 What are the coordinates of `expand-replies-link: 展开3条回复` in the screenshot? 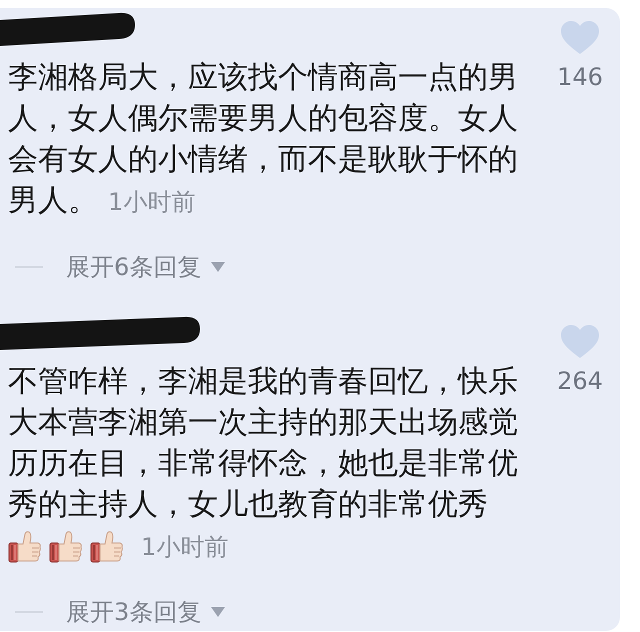 It's located at (146, 612).